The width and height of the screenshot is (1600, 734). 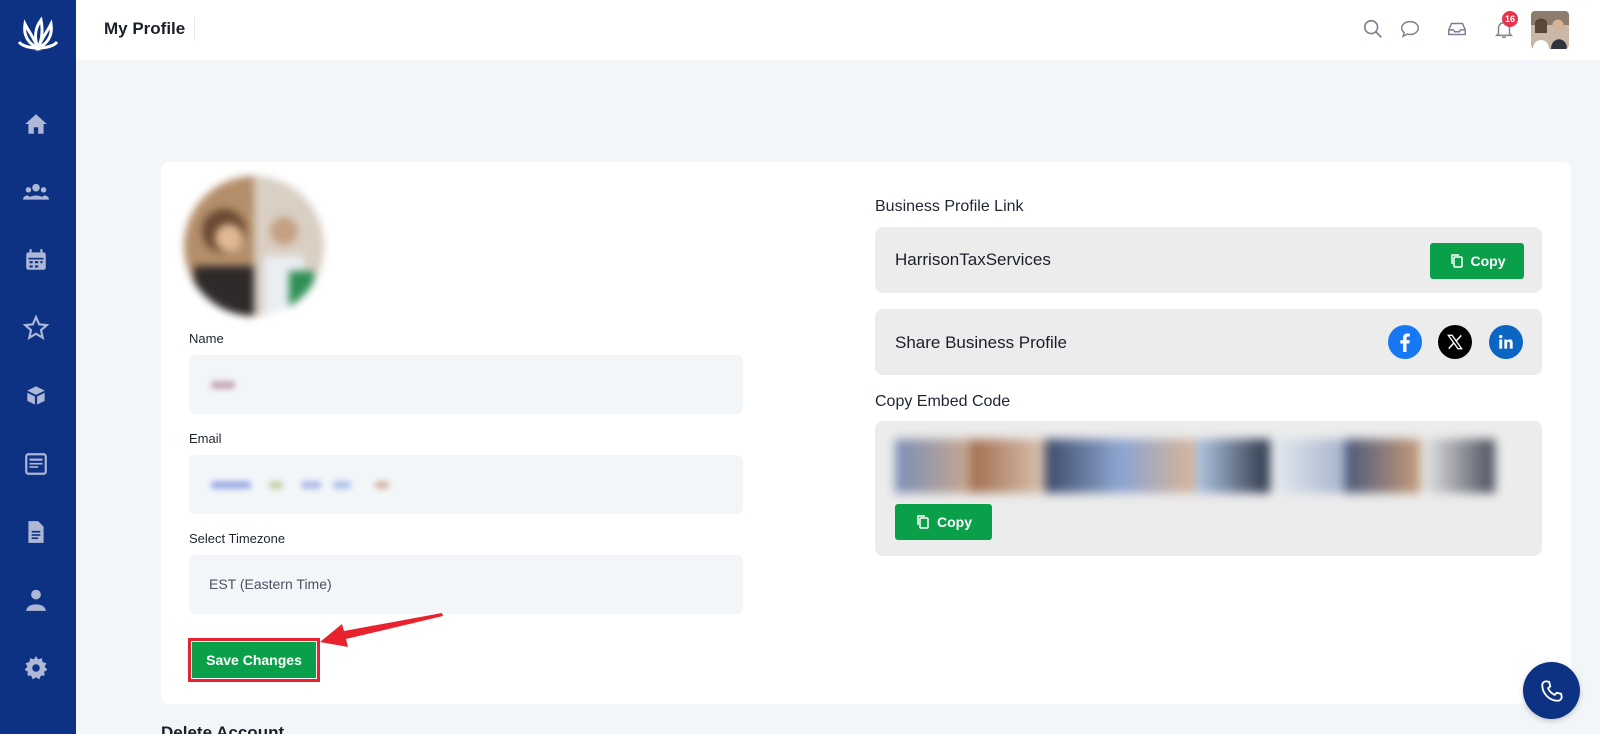 What do you see at coordinates (1510, 19) in the screenshot?
I see `notification-badge: 16` at bounding box center [1510, 19].